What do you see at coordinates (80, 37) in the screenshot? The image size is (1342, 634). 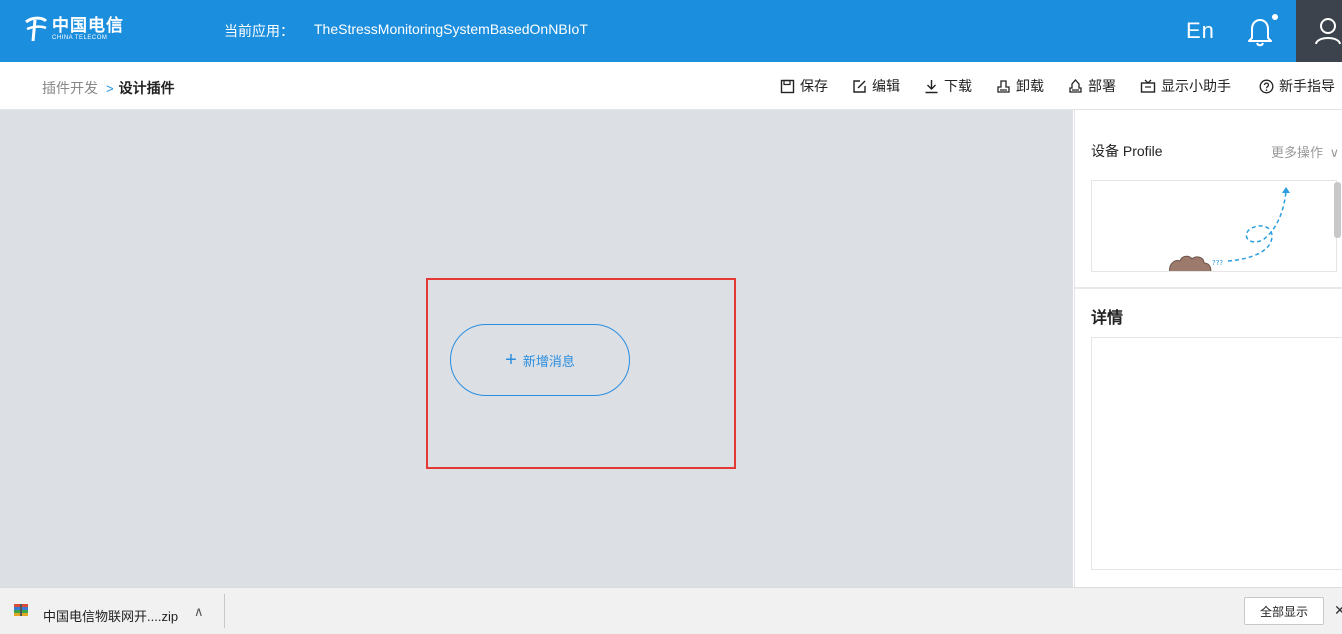 I see `logo-english-text: CHINA TELECOM` at bounding box center [80, 37].